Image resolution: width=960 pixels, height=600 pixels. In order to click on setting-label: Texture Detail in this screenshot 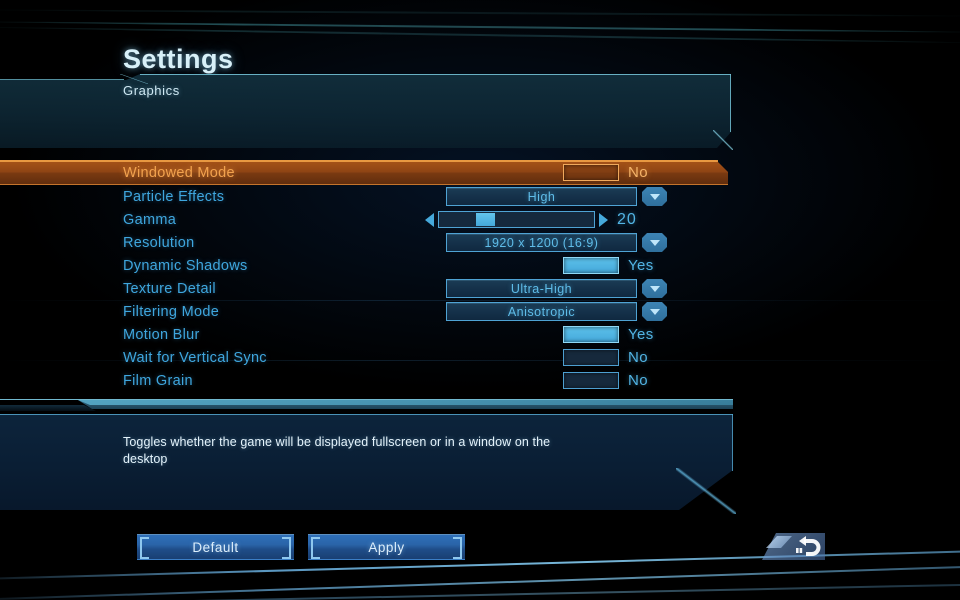, I will do `click(169, 288)`.